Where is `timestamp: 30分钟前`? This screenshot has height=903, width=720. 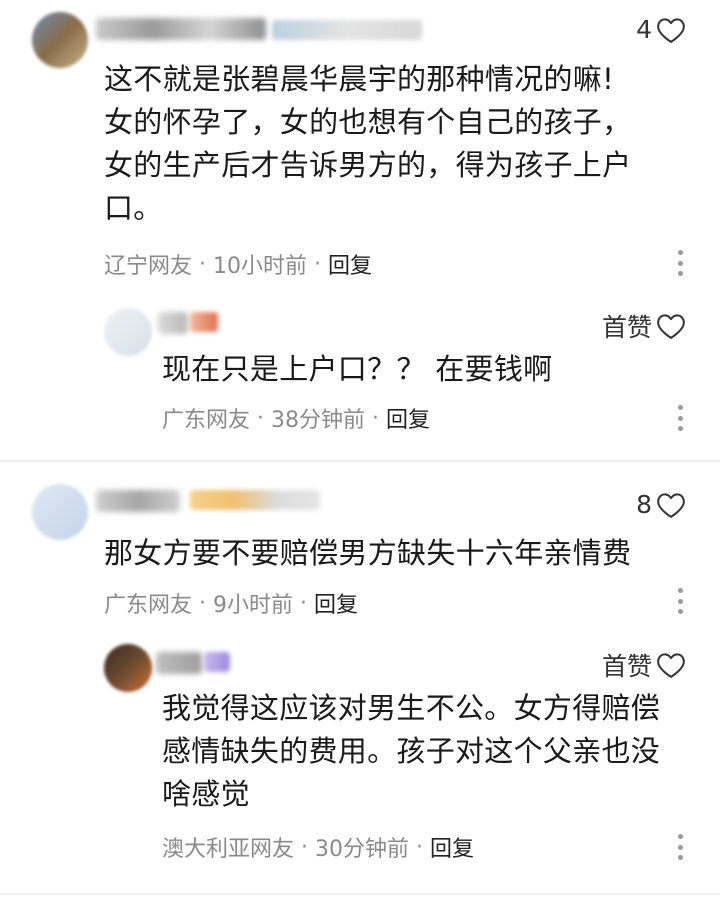 timestamp: 30分钟前 is located at coordinates (362, 849).